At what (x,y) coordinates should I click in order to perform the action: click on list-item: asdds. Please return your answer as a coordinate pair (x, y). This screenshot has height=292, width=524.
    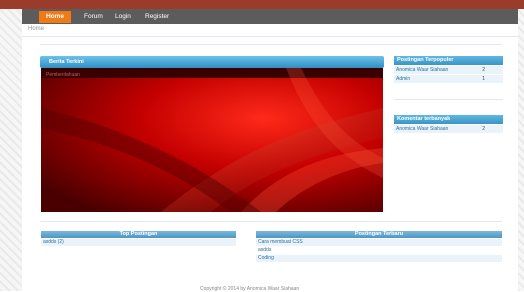
    Looking at the image, I should click on (379, 250).